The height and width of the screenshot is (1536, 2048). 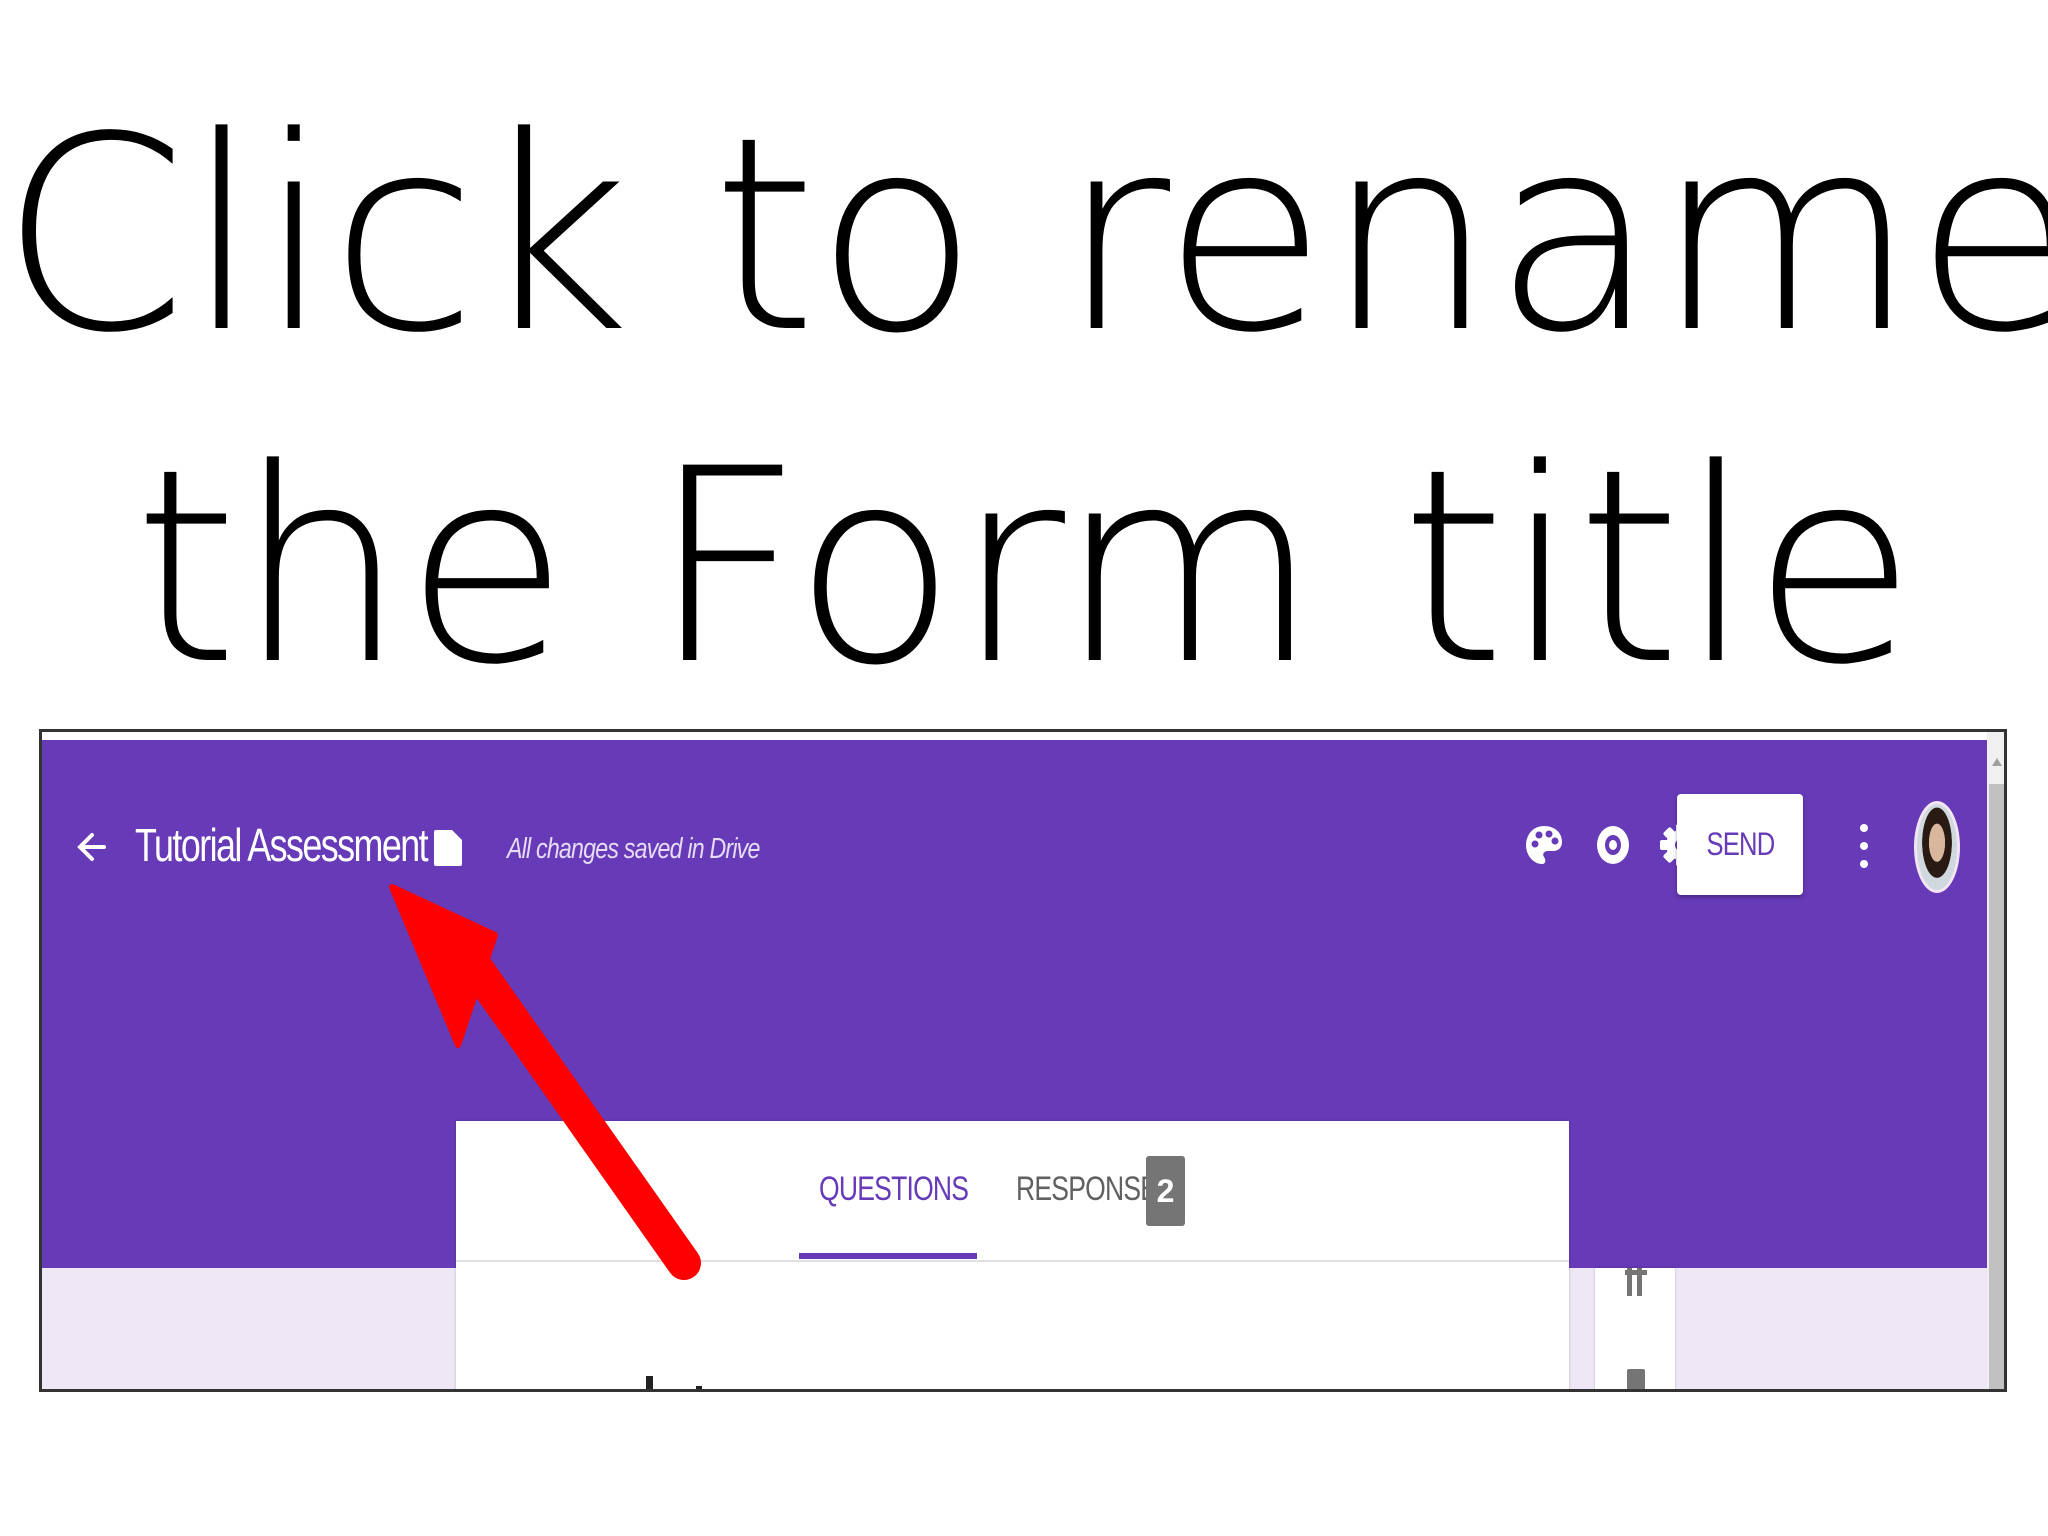 I want to click on account-avatar, so click(x=1937, y=847).